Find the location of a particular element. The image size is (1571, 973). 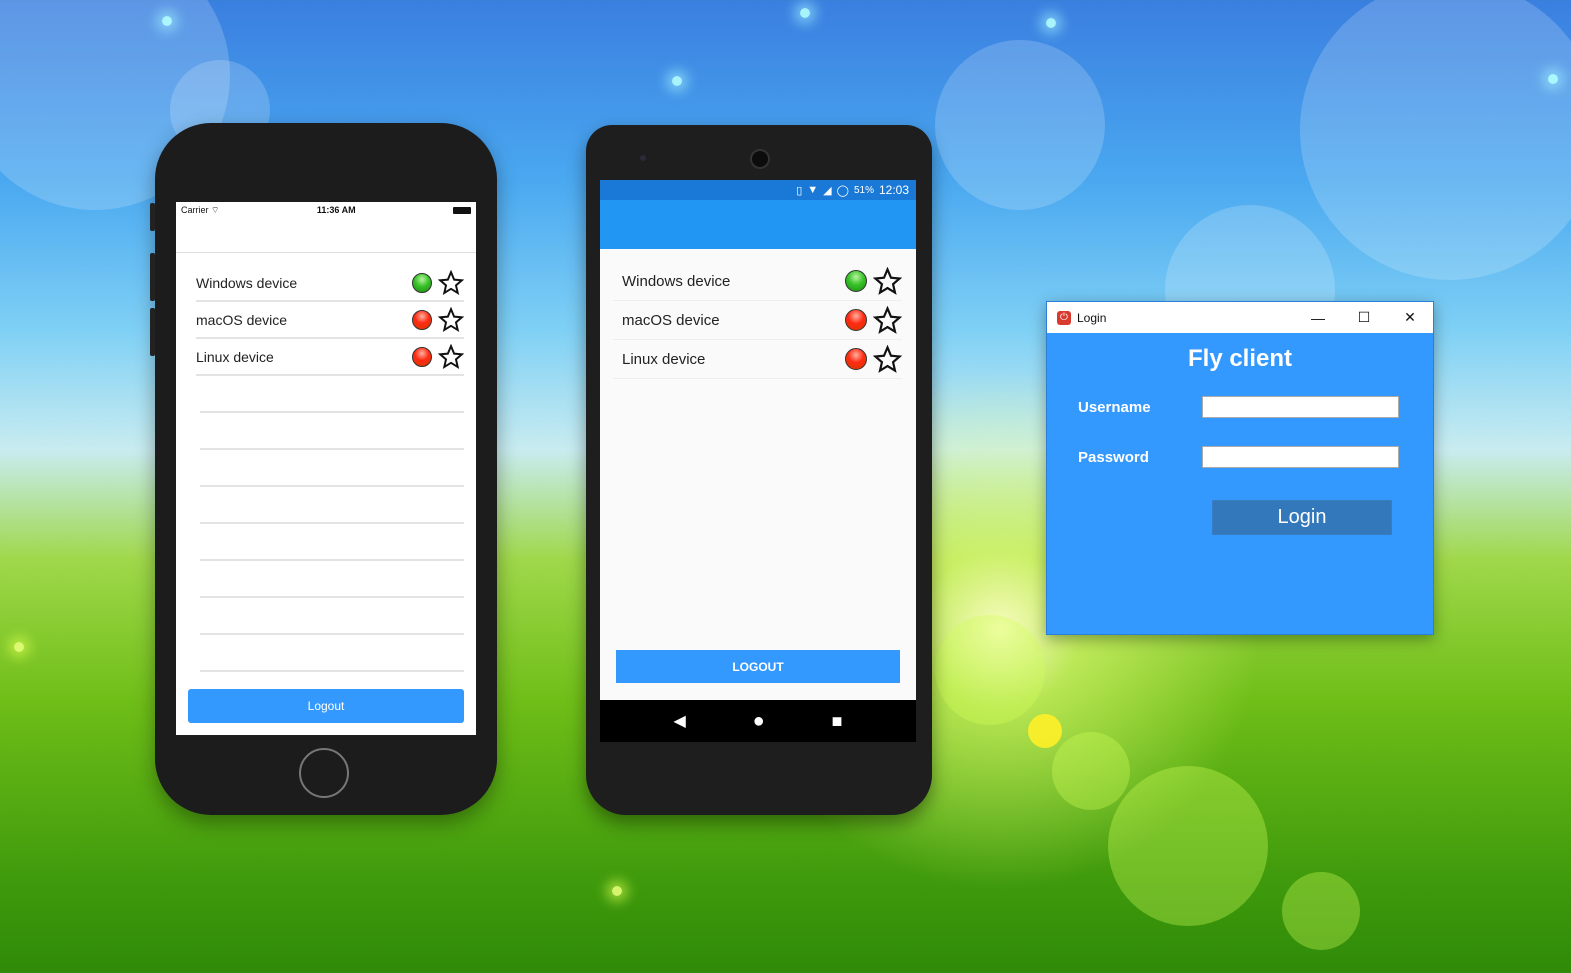

ios-device-list: Windows device macOS device Linux device is located at coordinates (326, 468).